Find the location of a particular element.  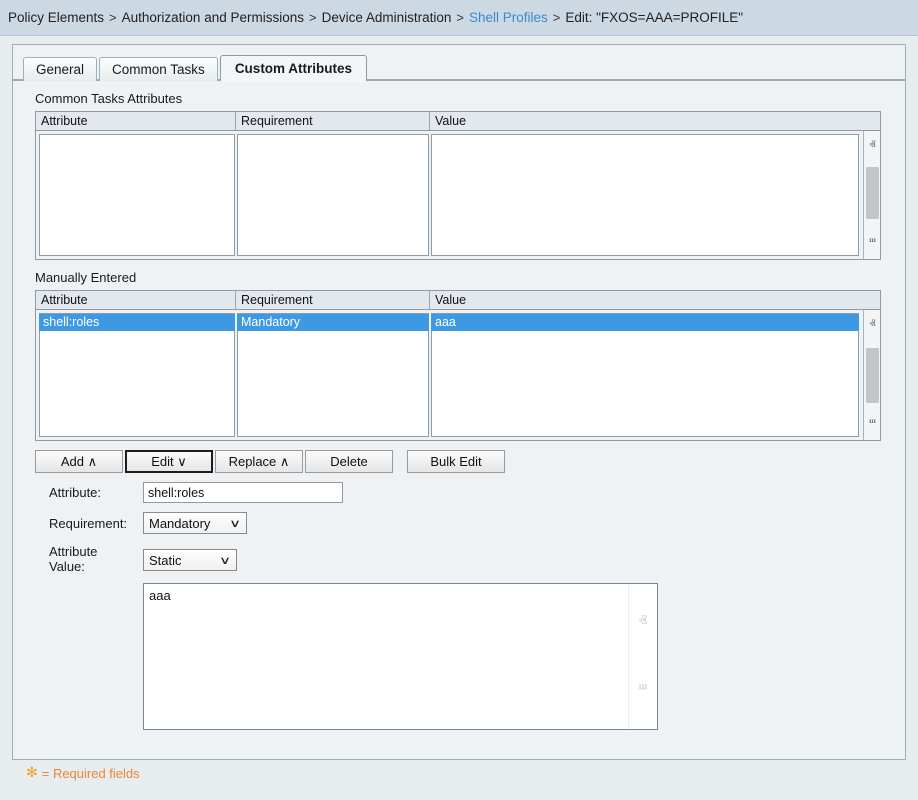

bulk-edit-button: Bulk Edit is located at coordinates (456, 461).